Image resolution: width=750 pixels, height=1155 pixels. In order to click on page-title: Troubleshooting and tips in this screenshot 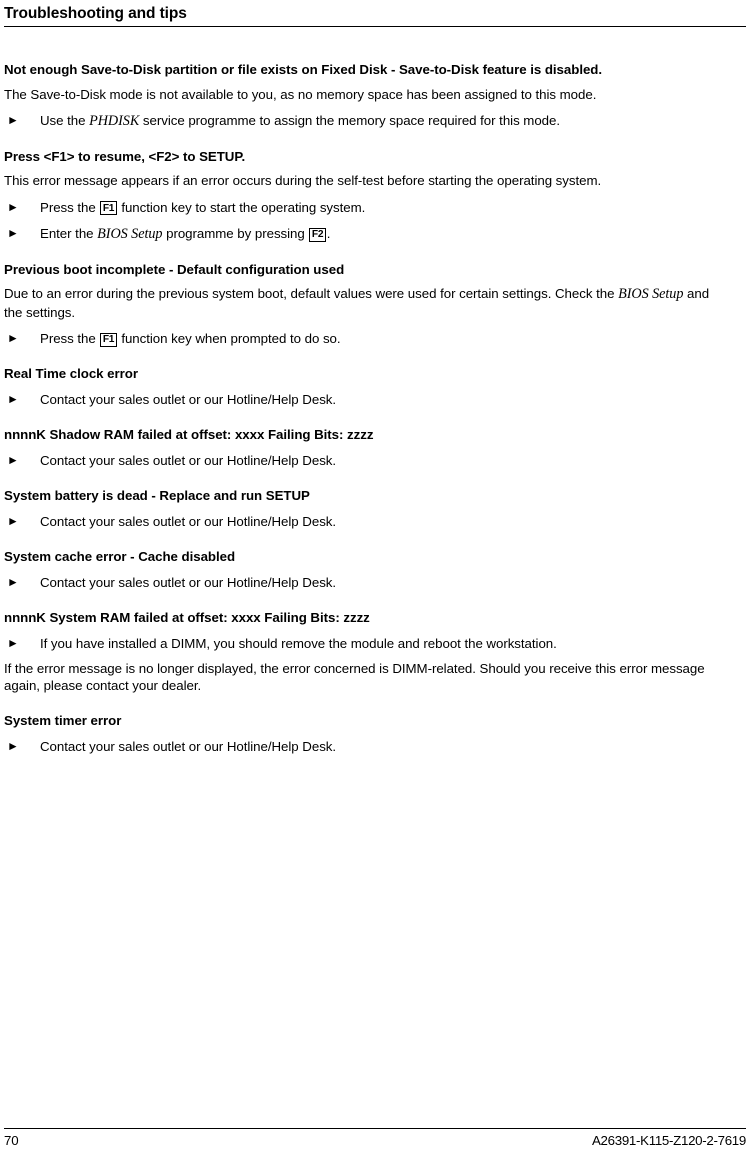, I will do `click(95, 13)`.